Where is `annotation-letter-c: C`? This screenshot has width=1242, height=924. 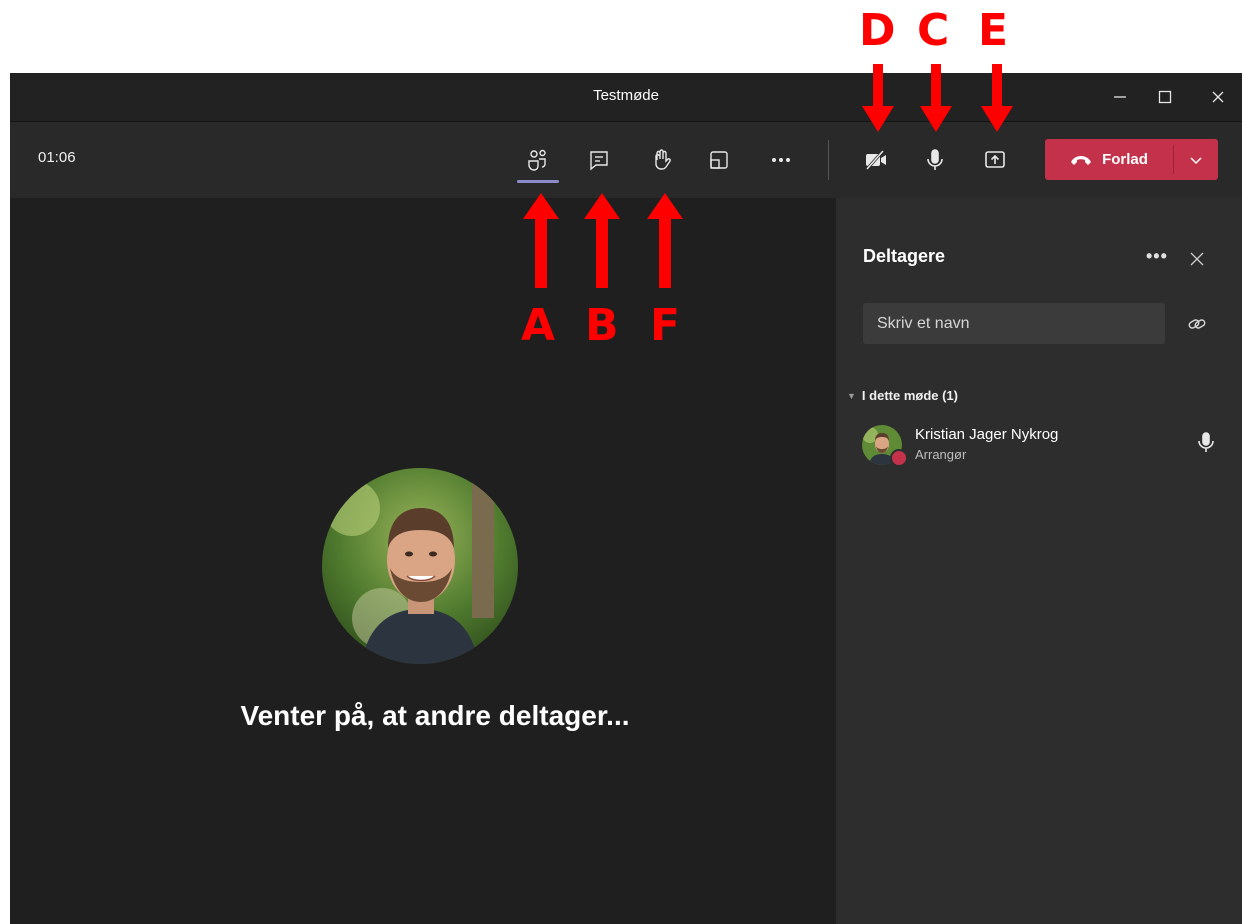
annotation-letter-c: C is located at coordinates (933, 30).